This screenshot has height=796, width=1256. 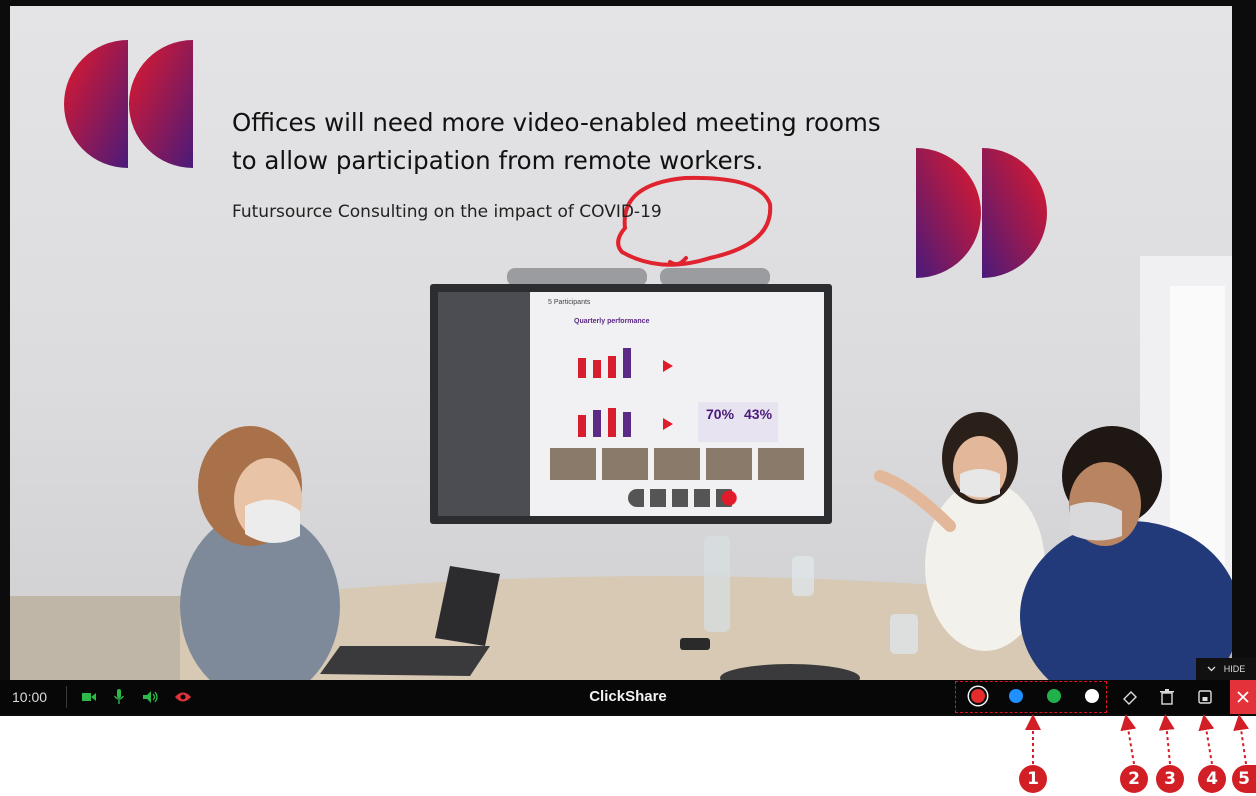 I want to click on close-icon, so click(x=1243, y=697).